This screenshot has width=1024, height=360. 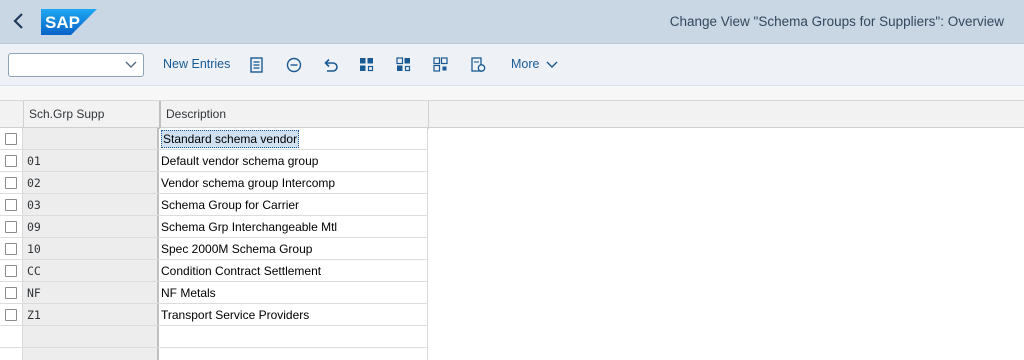 What do you see at coordinates (34, 315) in the screenshot?
I see `code-cell: Z1` at bounding box center [34, 315].